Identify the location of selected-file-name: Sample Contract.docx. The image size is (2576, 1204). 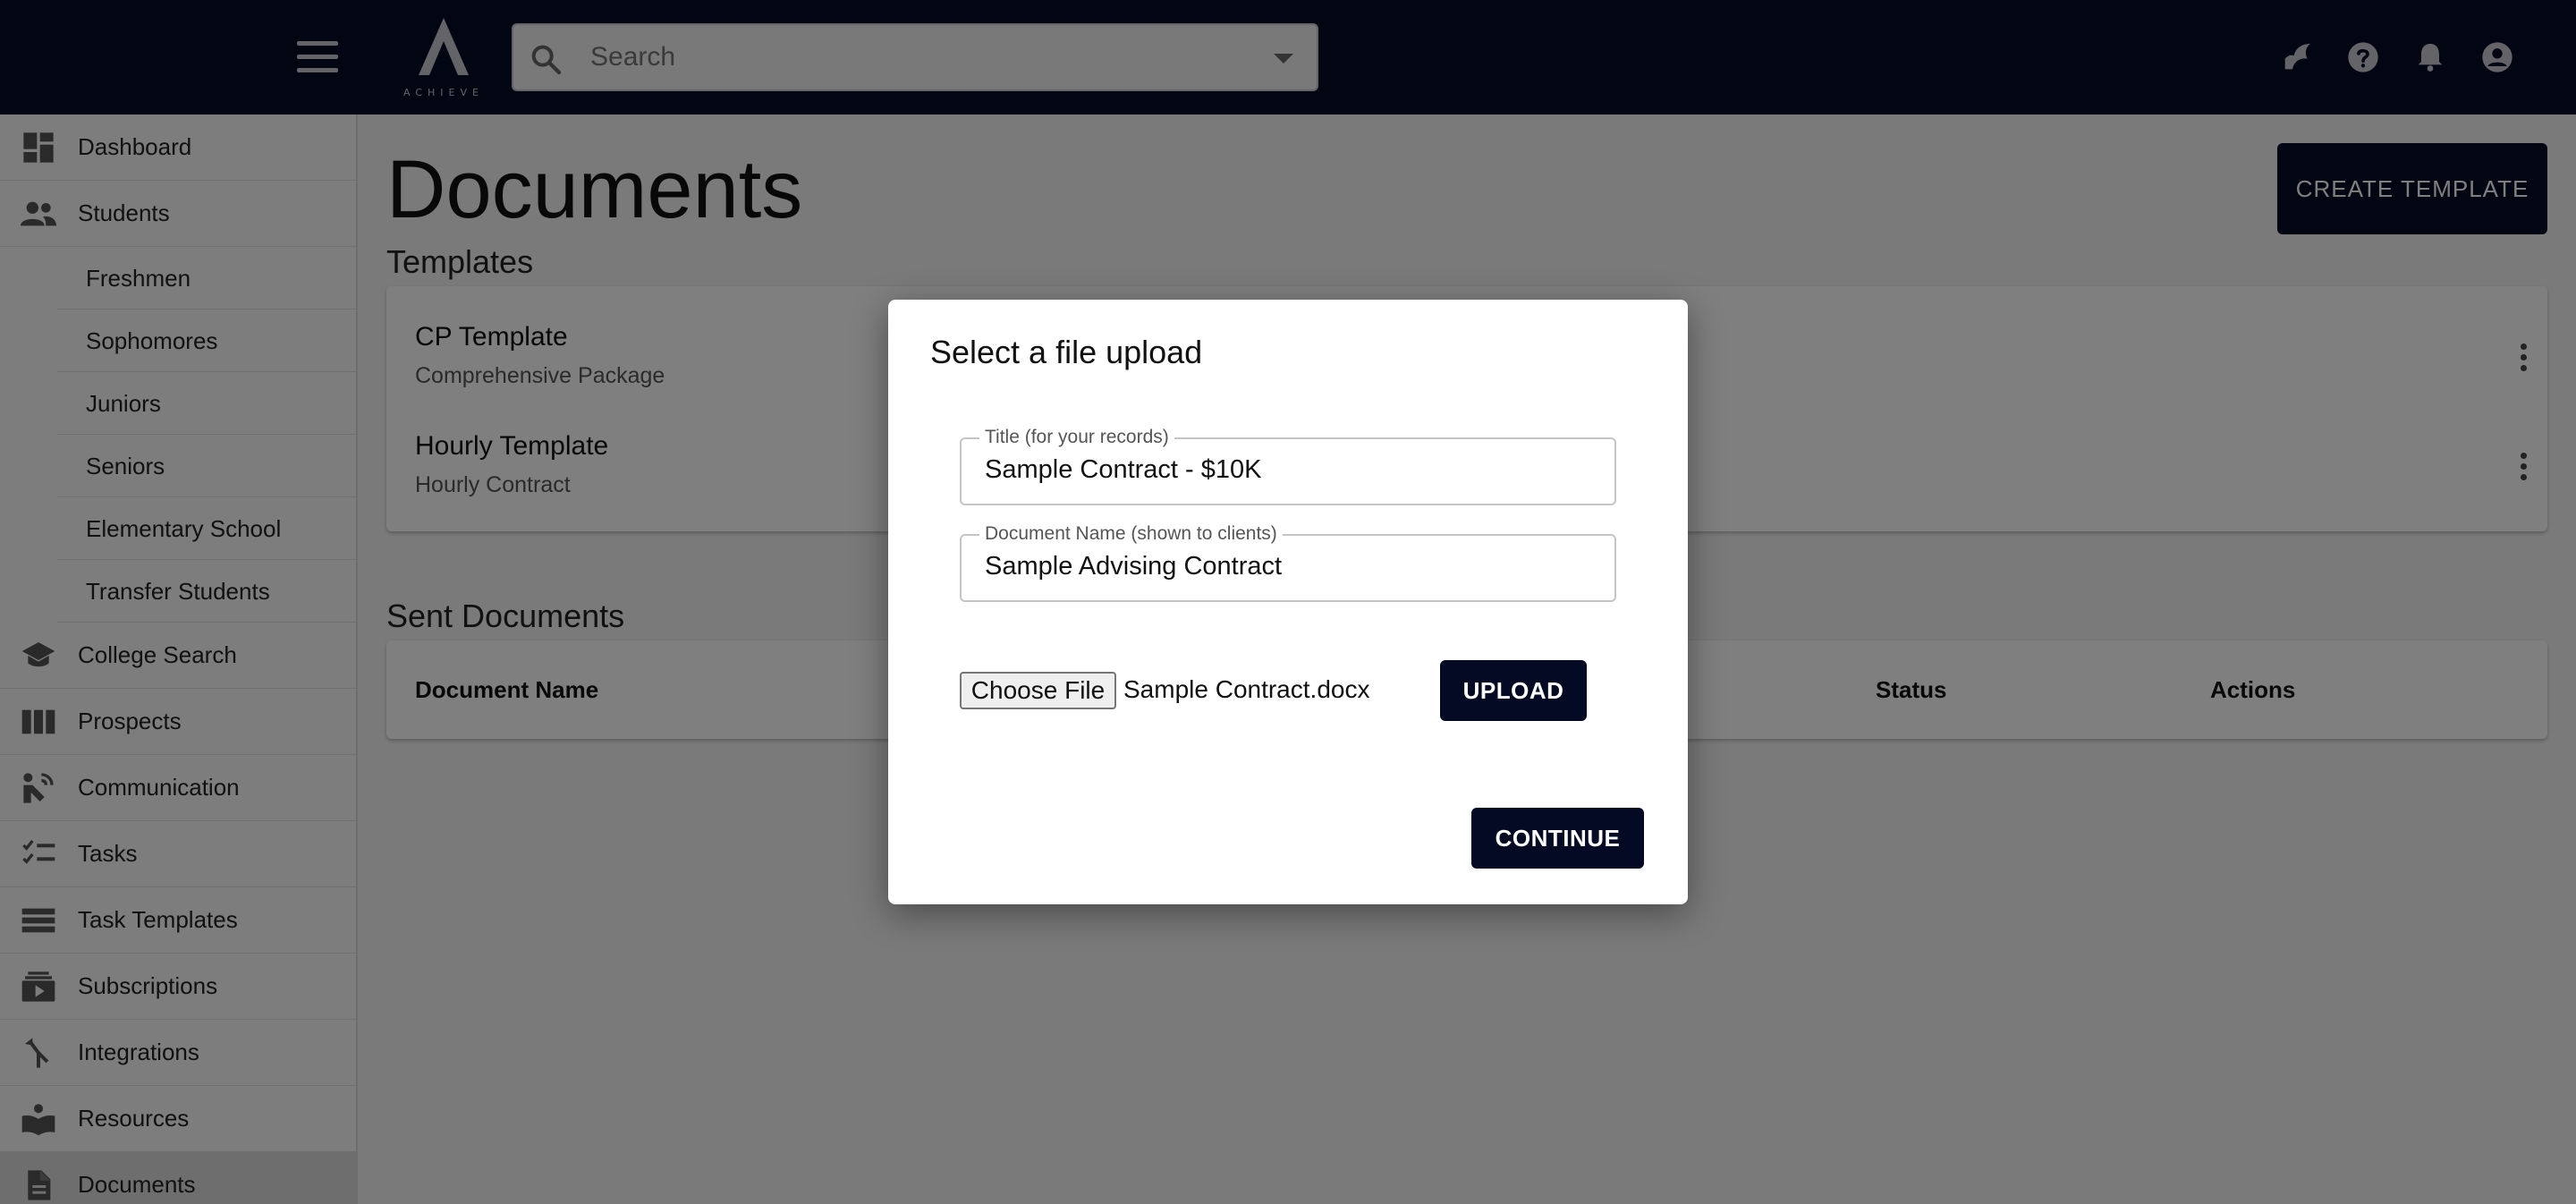
(1246, 689).